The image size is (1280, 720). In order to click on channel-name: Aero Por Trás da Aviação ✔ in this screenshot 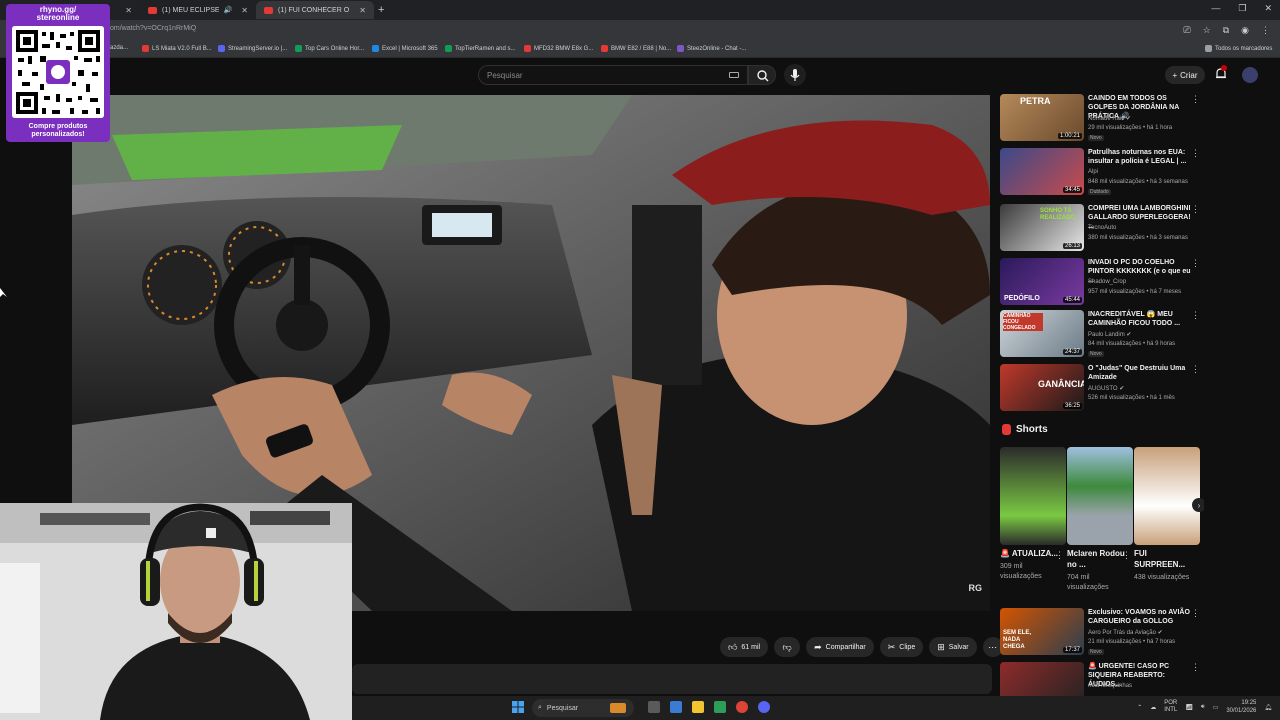, I will do `click(1125, 632)`.